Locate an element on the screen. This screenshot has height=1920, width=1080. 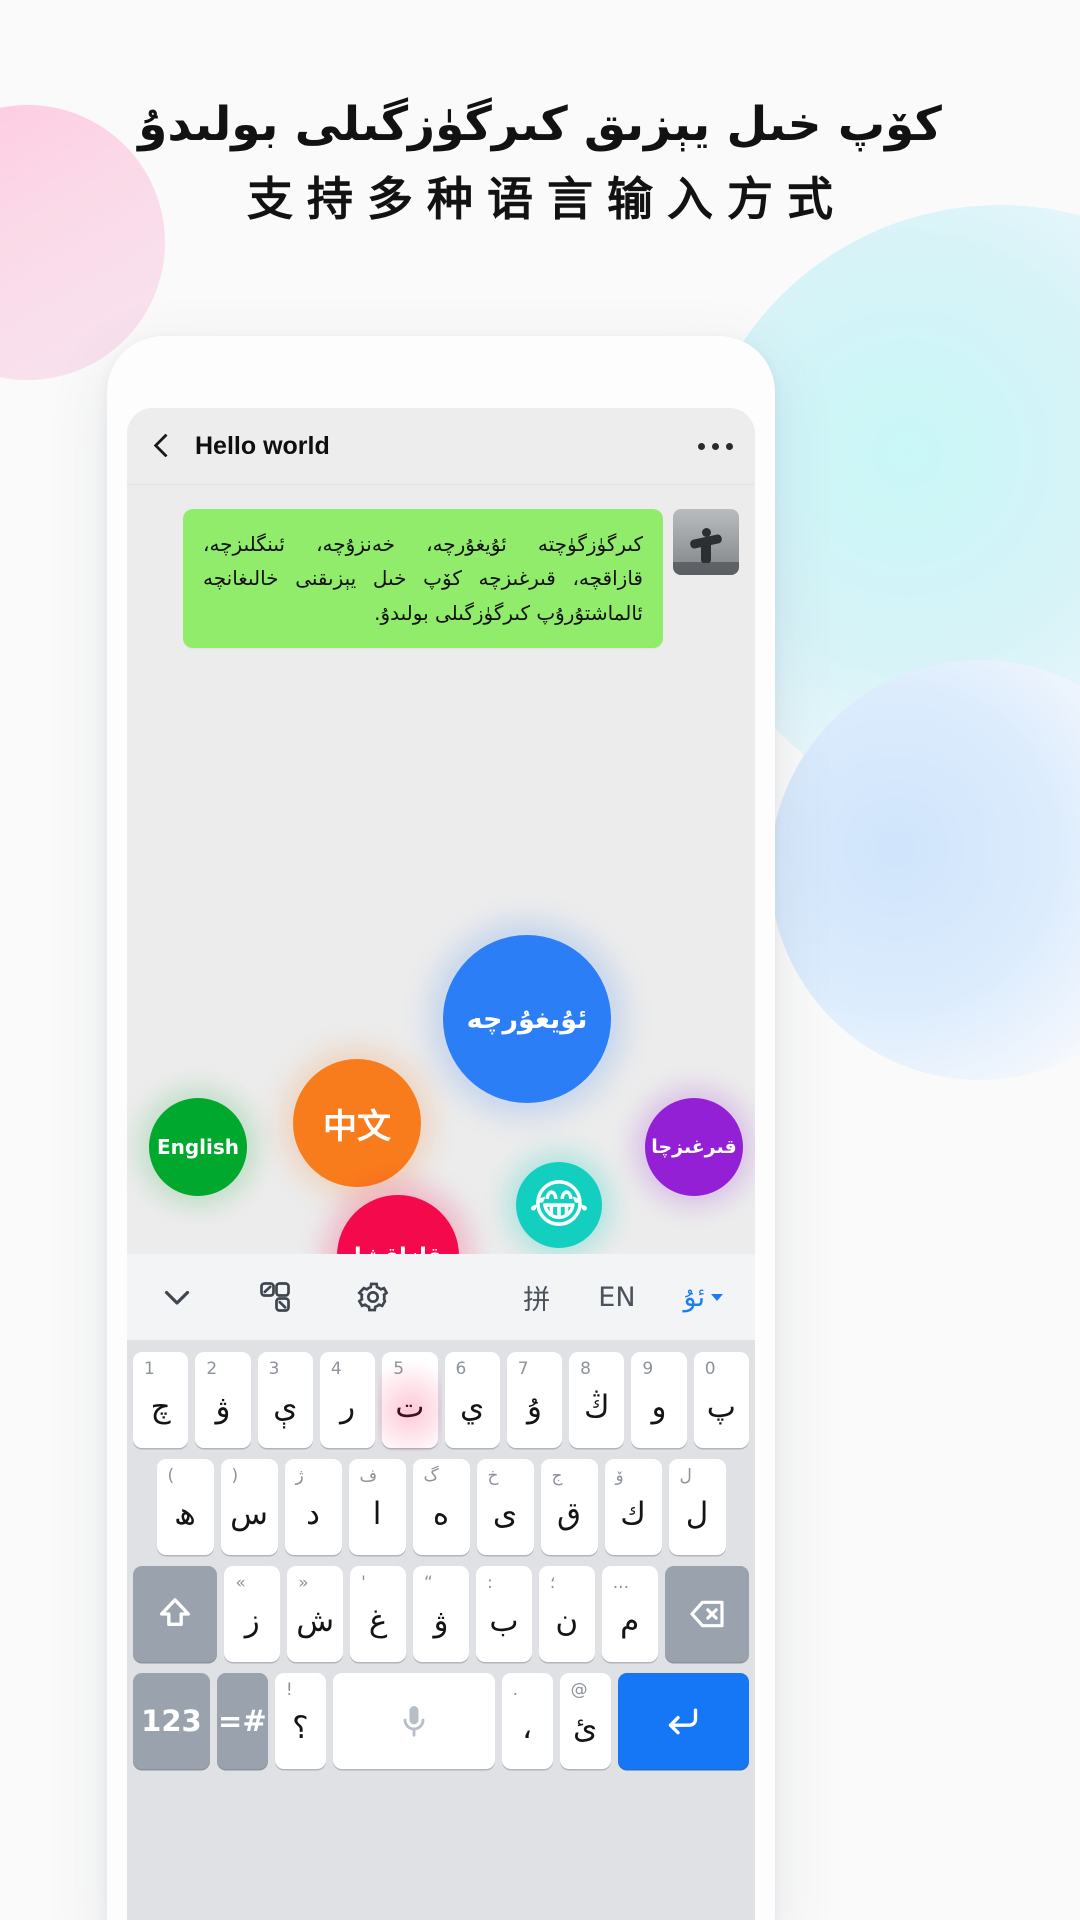
key-hint: 9 is located at coordinates (648, 1369).